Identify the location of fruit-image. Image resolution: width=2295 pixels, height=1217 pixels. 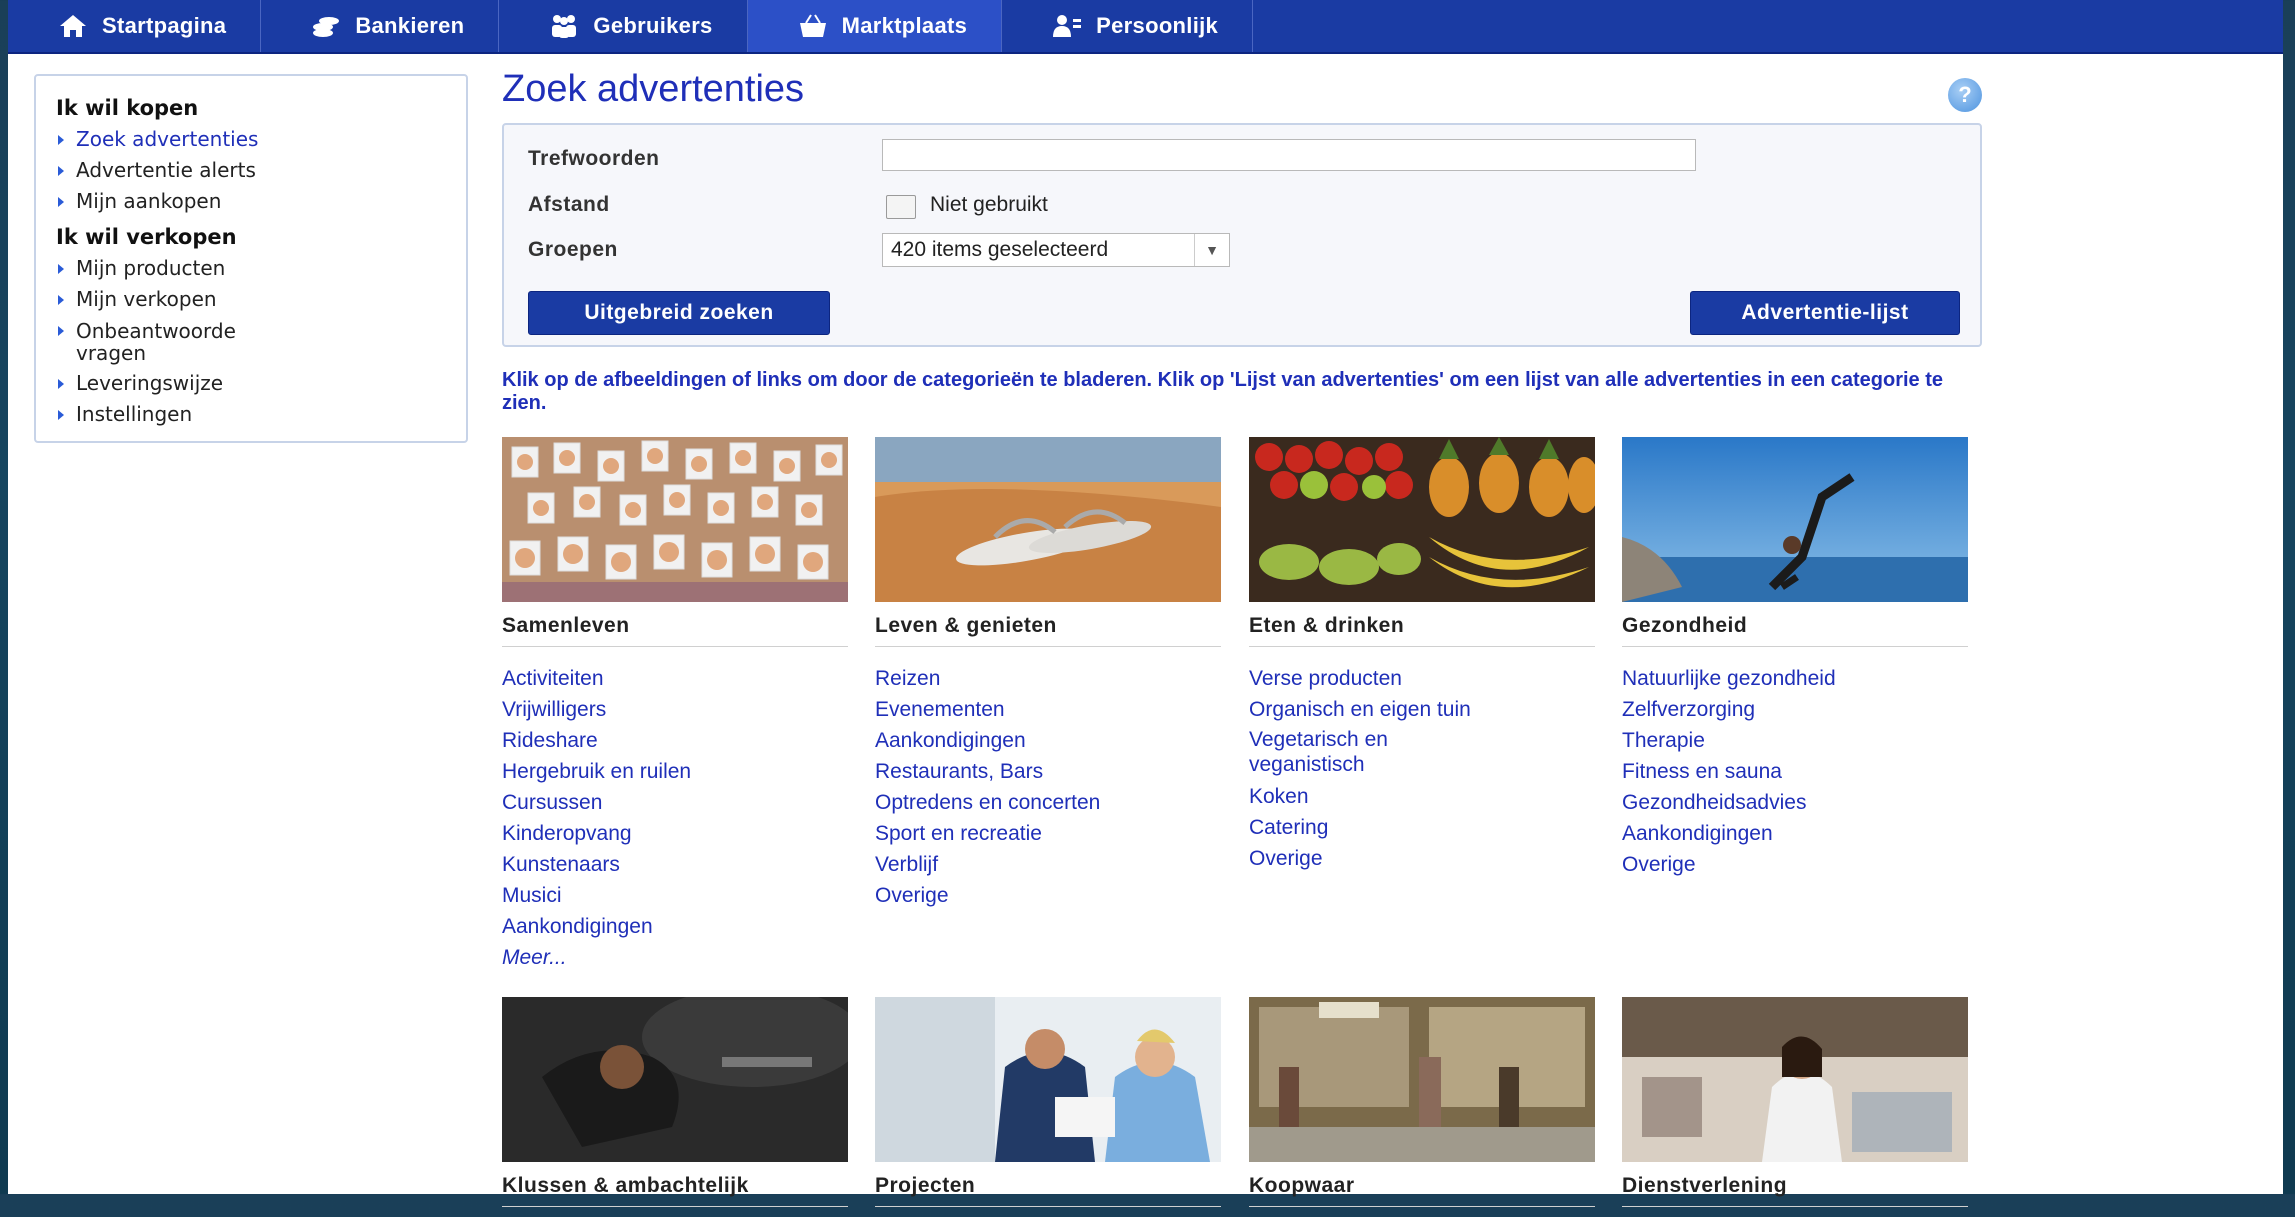
(1422, 519).